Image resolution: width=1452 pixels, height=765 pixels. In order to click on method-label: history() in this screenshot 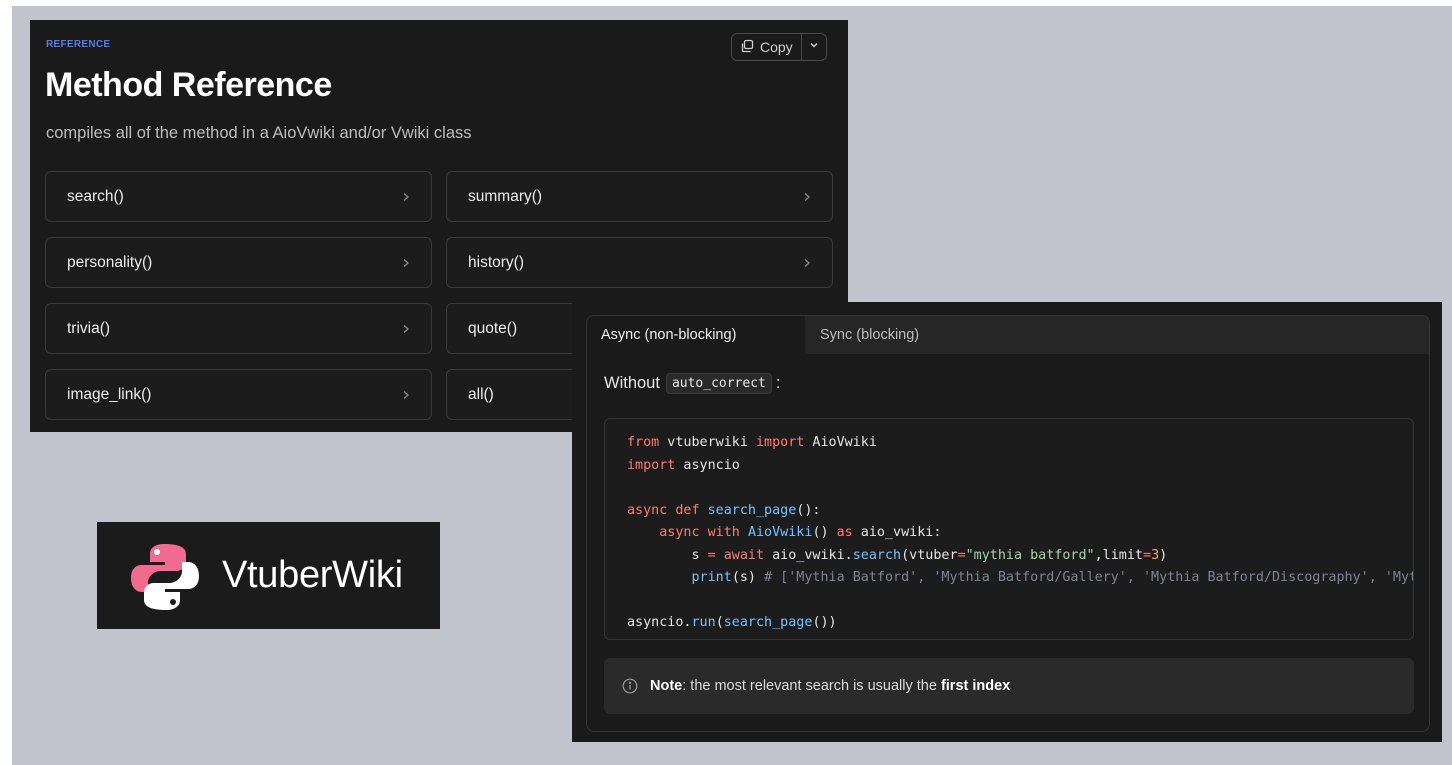, I will do `click(496, 262)`.